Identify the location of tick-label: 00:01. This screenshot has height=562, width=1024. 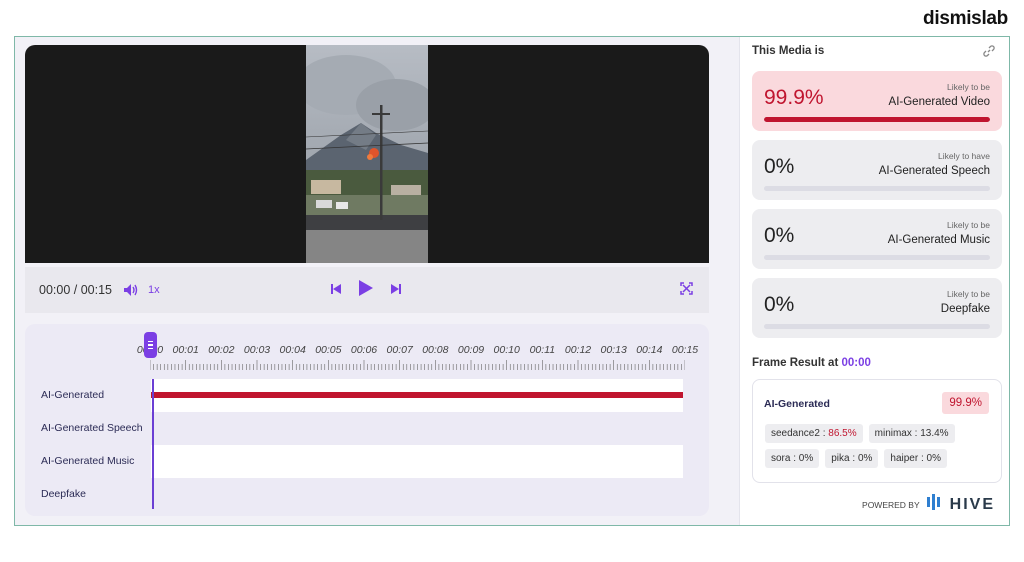
(185, 350).